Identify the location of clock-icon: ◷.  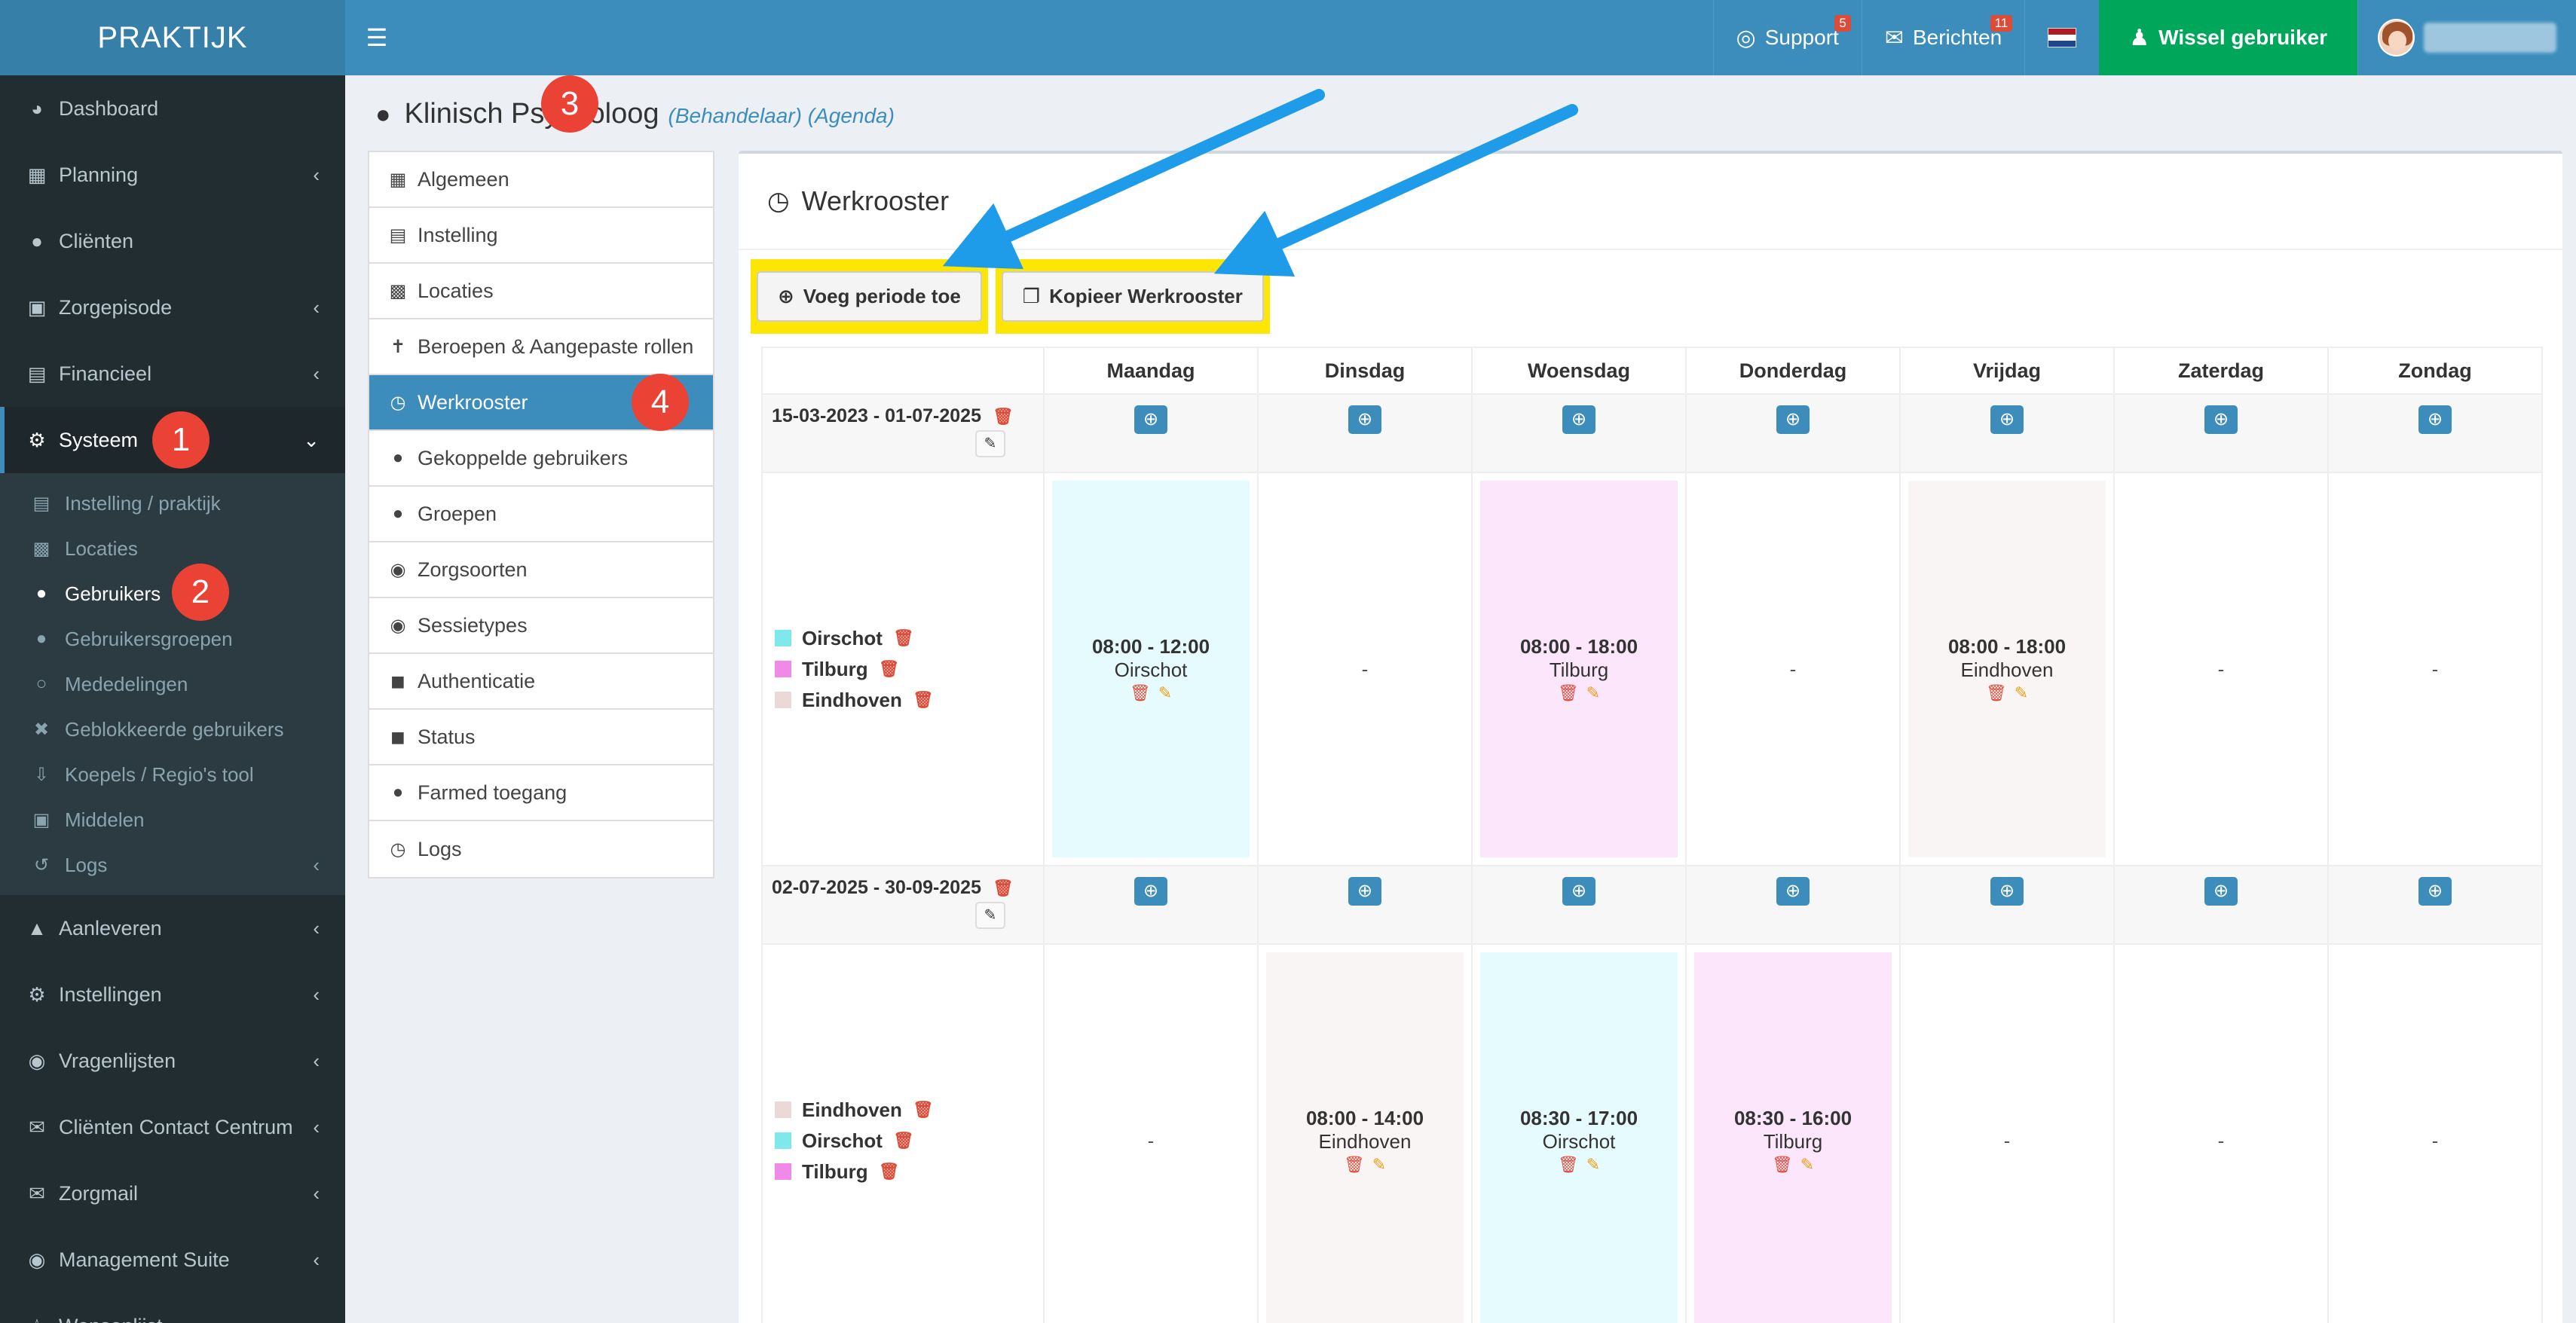
(778, 201).